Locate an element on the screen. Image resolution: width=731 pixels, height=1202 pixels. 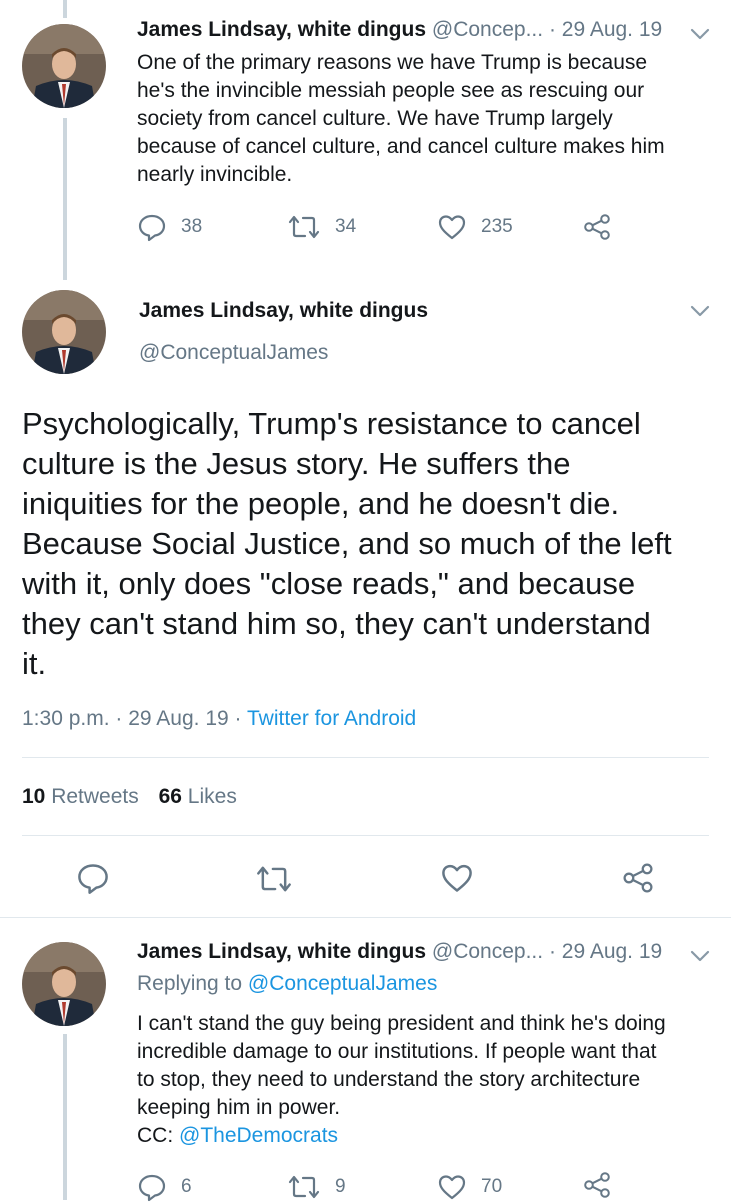
retweets-stat: 10 Retweets is located at coordinates (83, 796).